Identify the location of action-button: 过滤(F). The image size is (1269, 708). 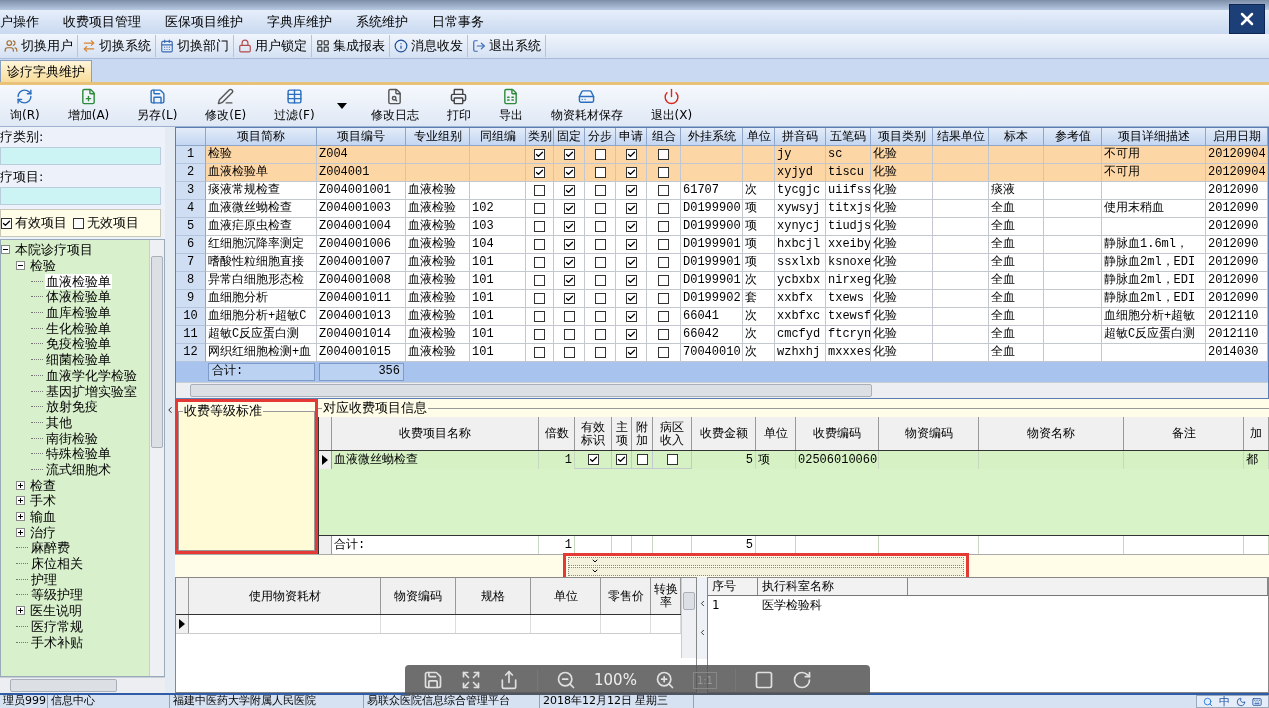
(294, 105).